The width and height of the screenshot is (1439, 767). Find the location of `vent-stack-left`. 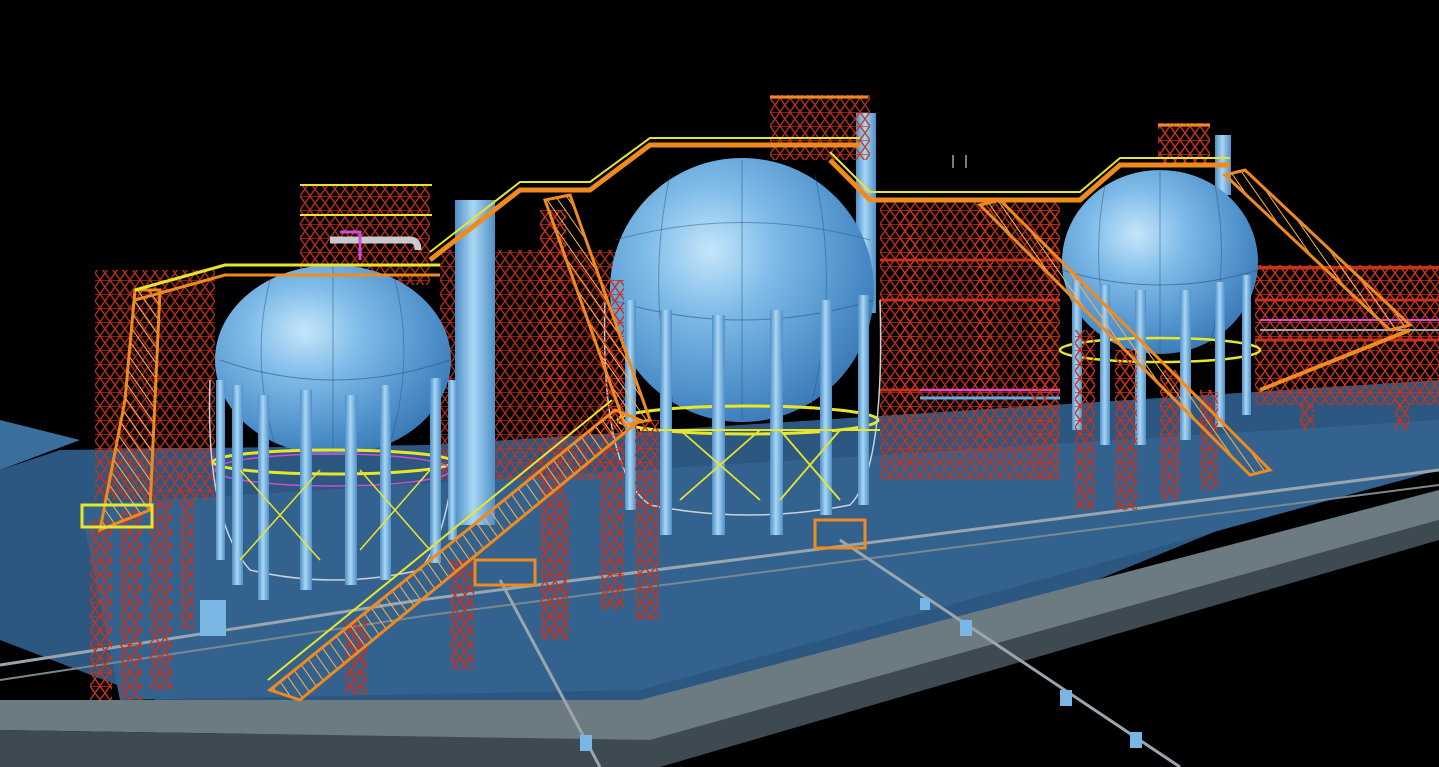

vent-stack-left is located at coordinates (475, 362).